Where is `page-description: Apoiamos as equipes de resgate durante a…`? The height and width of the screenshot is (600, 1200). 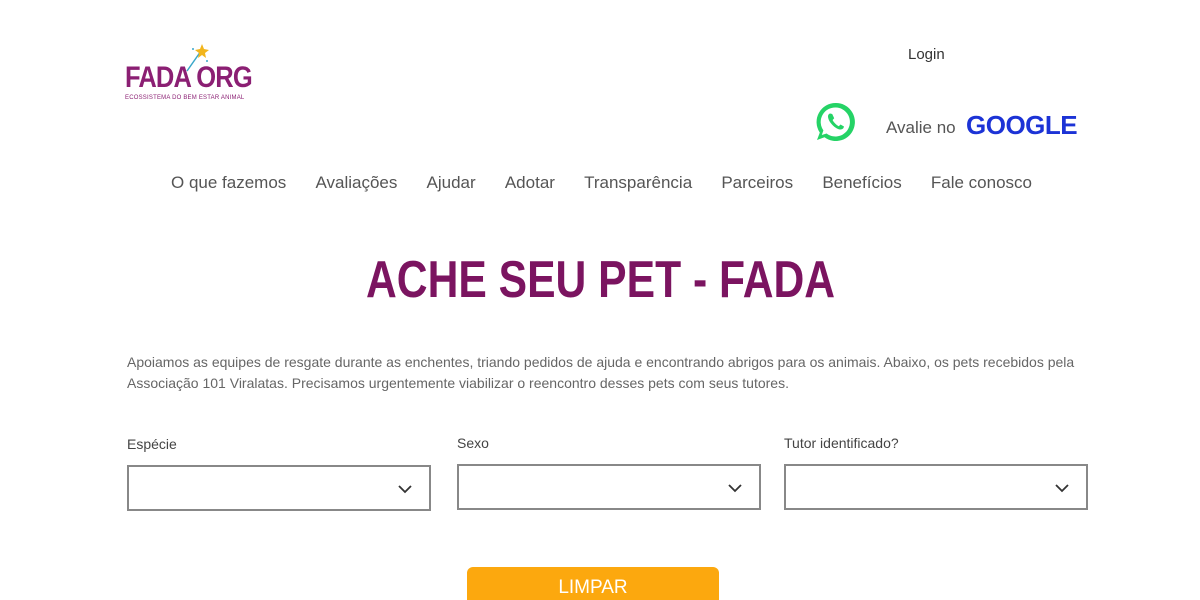
page-description: Apoiamos as equipes de resgate durante a… is located at coordinates (601, 372).